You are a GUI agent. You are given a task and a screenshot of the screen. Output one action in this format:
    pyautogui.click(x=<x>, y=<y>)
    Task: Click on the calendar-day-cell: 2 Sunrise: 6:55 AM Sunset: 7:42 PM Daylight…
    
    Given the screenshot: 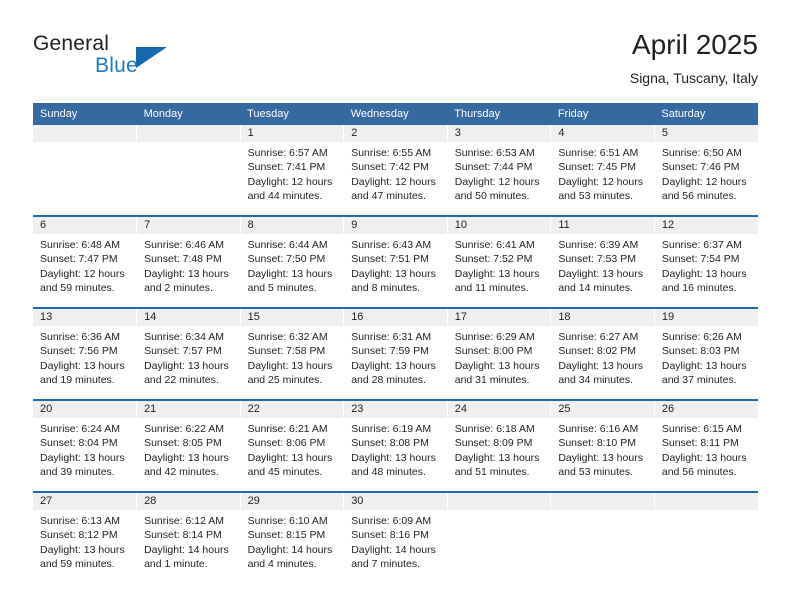 What is the action you would take?
    pyautogui.click(x=395, y=170)
    